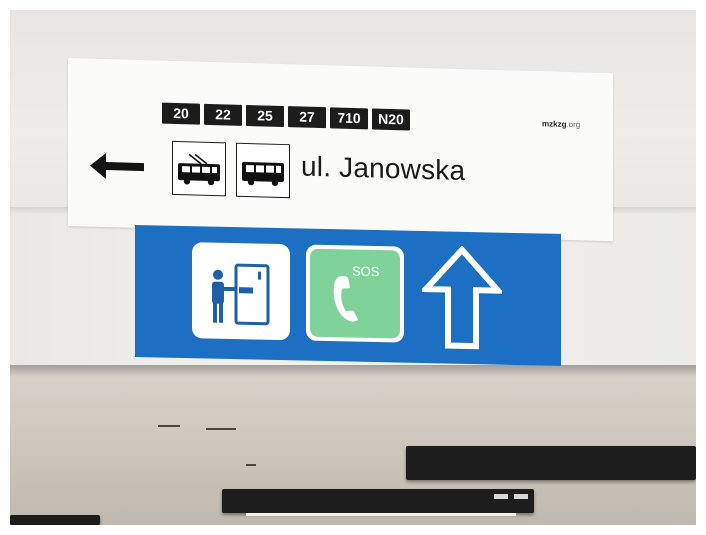 Image resolution: width=706 pixels, height=535 pixels. I want to click on up-arrow-icon, so click(462, 297).